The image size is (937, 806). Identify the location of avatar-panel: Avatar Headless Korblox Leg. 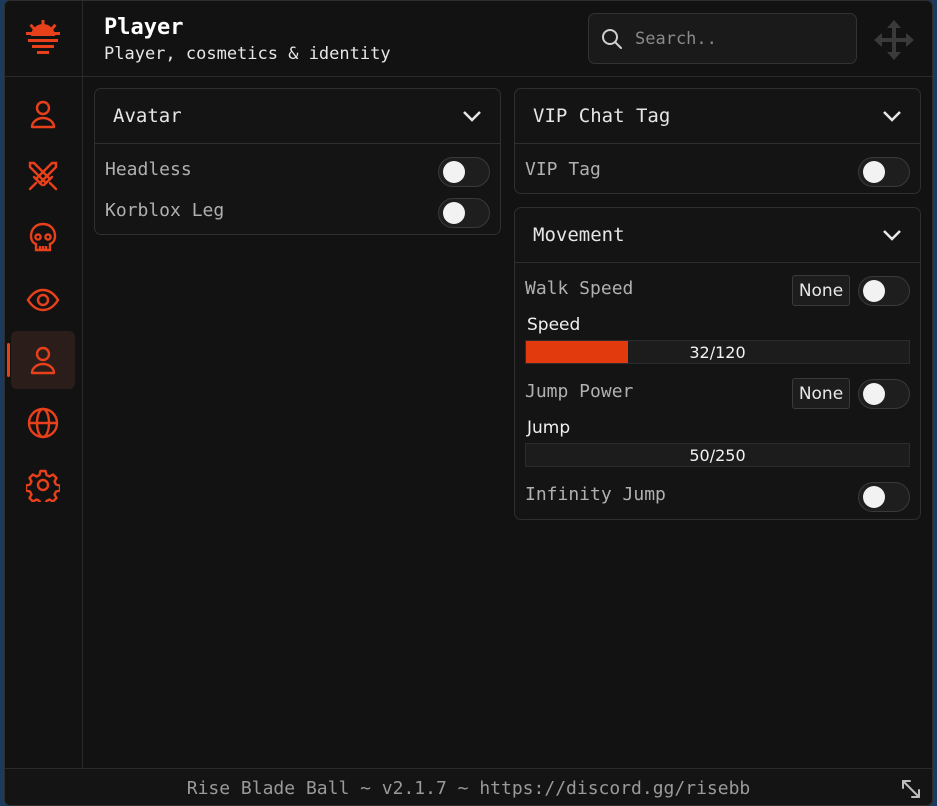
(297, 161).